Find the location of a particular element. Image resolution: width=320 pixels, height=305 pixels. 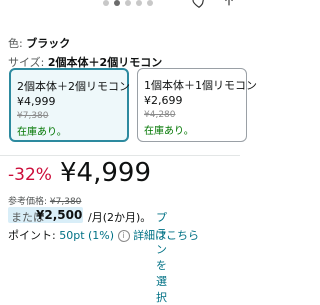

info-icon: i is located at coordinates (123, 236).